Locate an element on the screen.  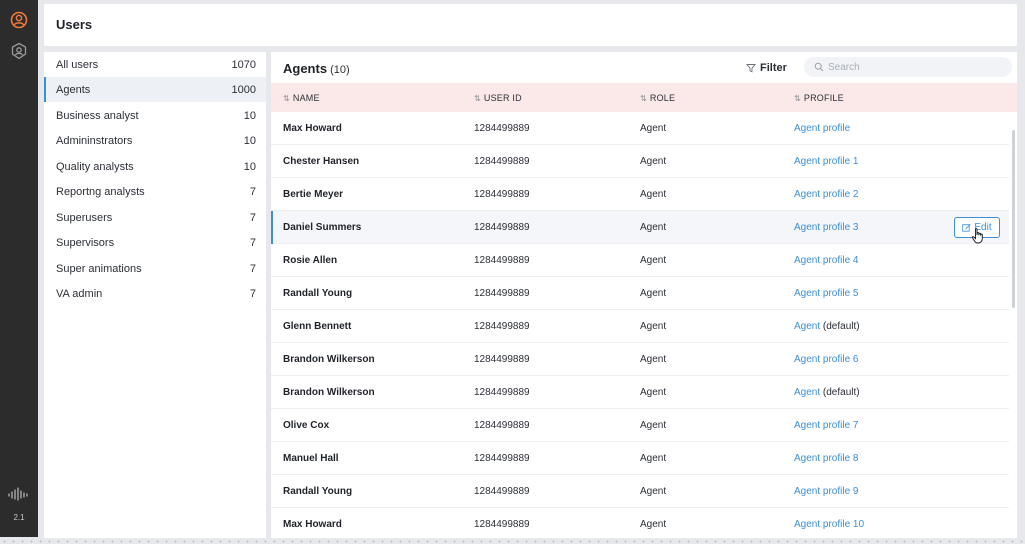
profile-link: Agent profile 3 is located at coordinates (826, 227).